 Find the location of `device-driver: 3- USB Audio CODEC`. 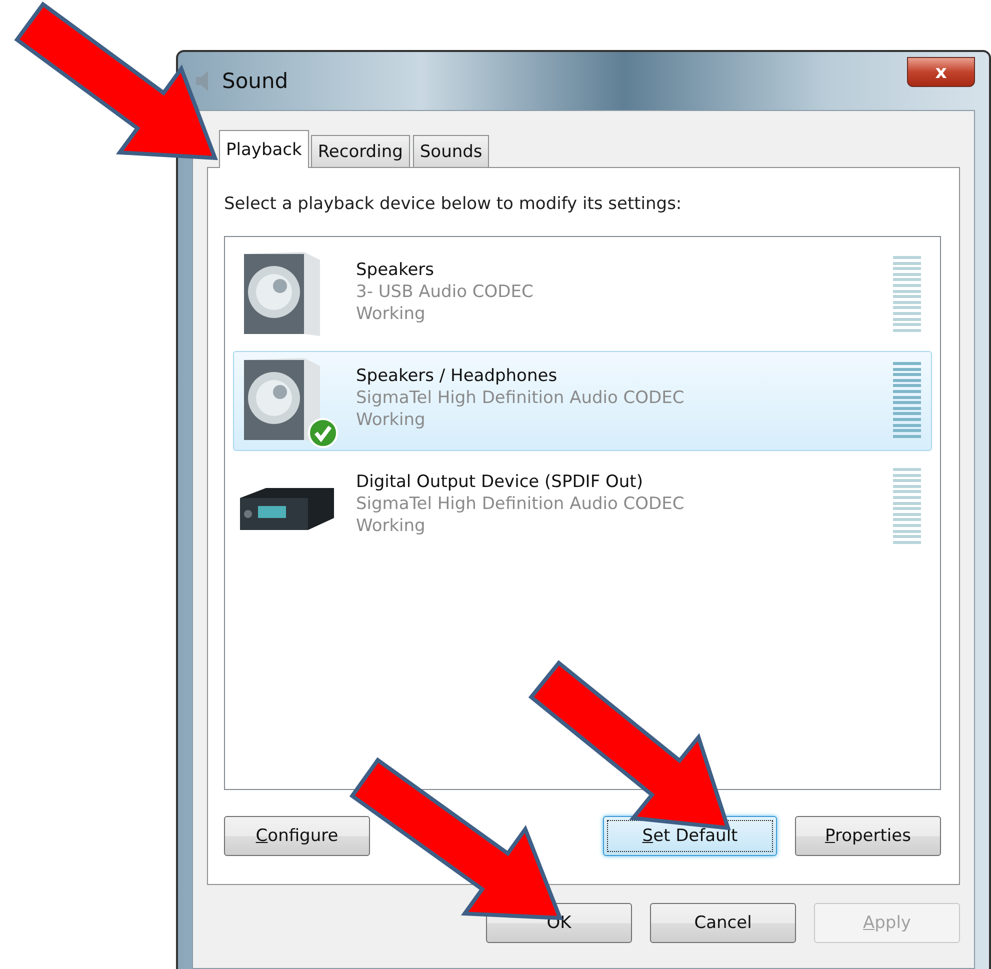

device-driver: 3- USB Audio CODEC is located at coordinates (445, 292).